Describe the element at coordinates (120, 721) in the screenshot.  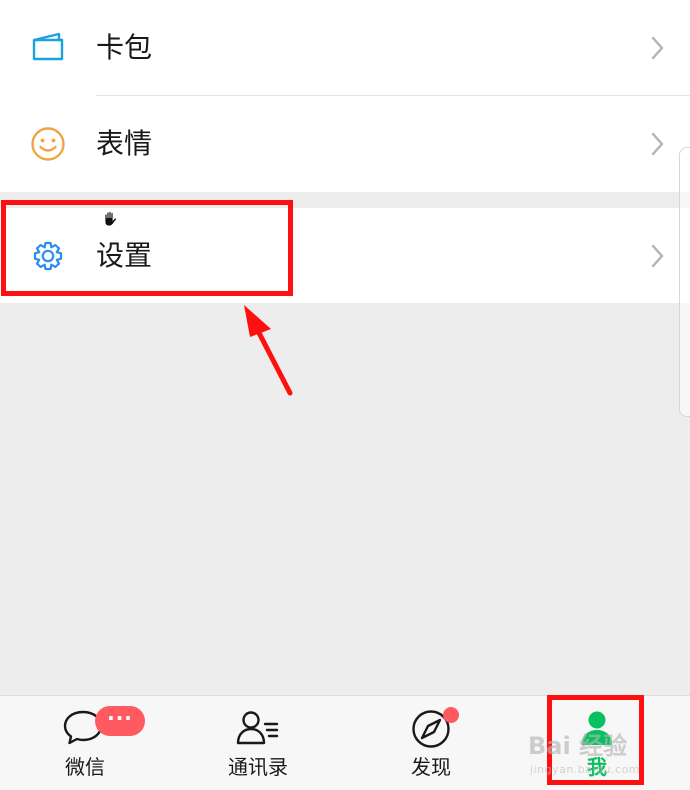
I see `unread-badge: ···` at that location.